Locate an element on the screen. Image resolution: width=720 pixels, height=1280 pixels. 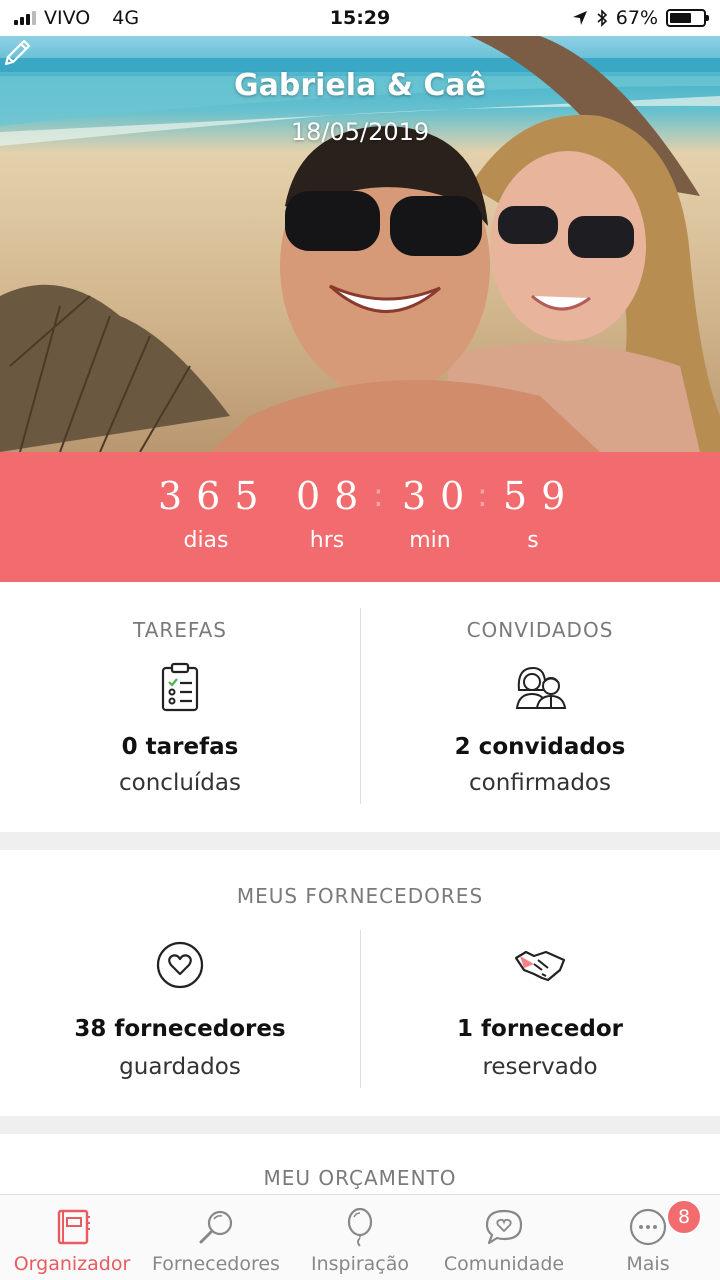
guests-summary: CONVIDADOS 2 convidados confirmados is located at coordinates (540, 707).